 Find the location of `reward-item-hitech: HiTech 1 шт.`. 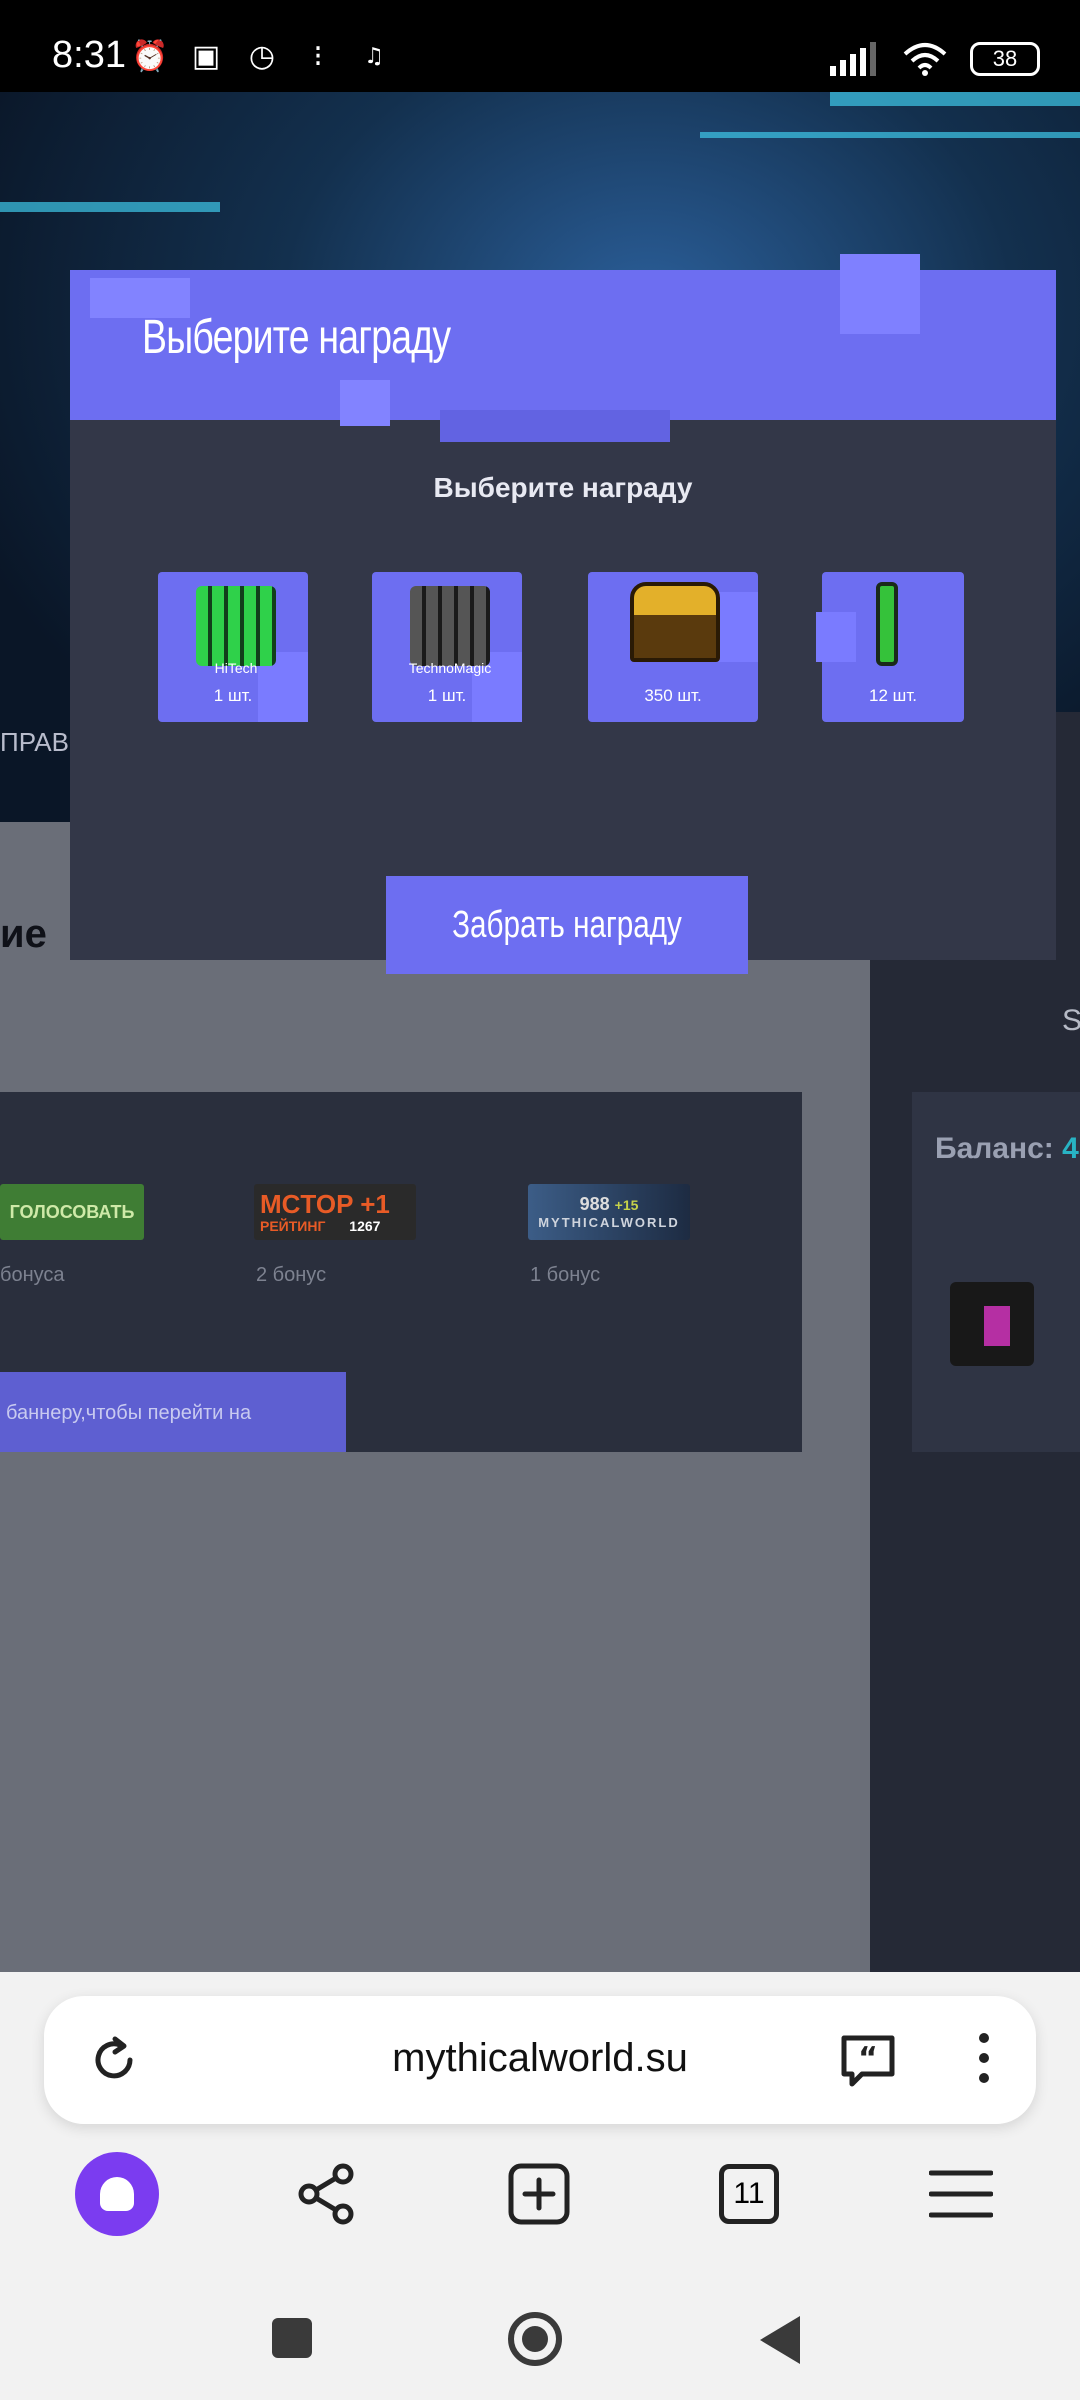

reward-item-hitech: HiTech 1 шт. is located at coordinates (233, 647).